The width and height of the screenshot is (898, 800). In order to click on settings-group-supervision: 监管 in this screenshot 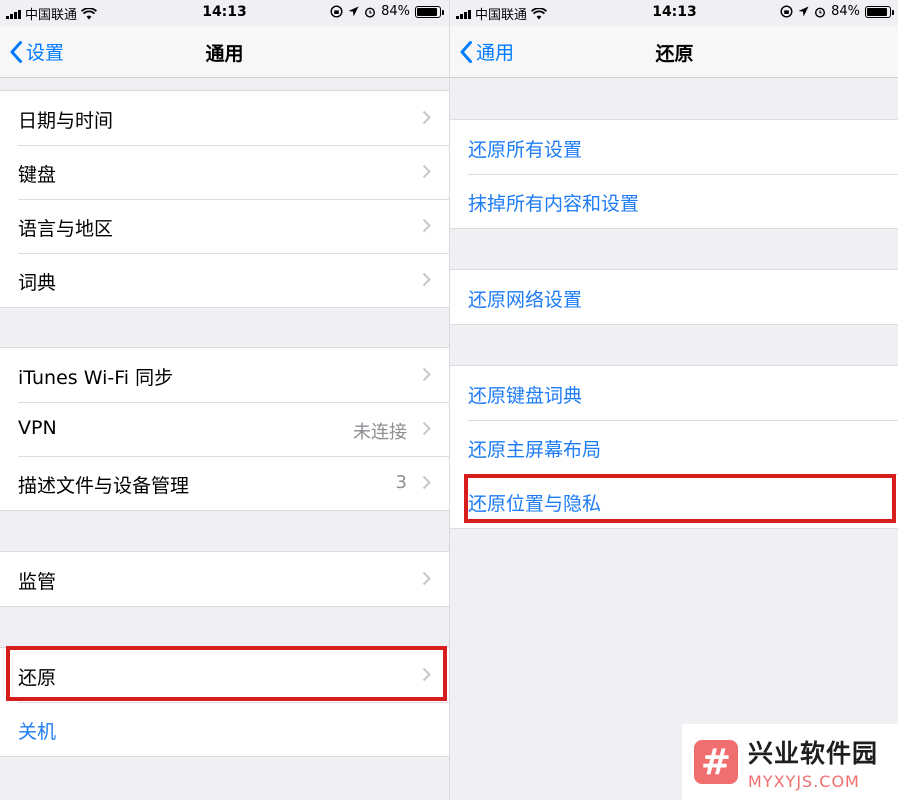, I will do `click(224, 579)`.